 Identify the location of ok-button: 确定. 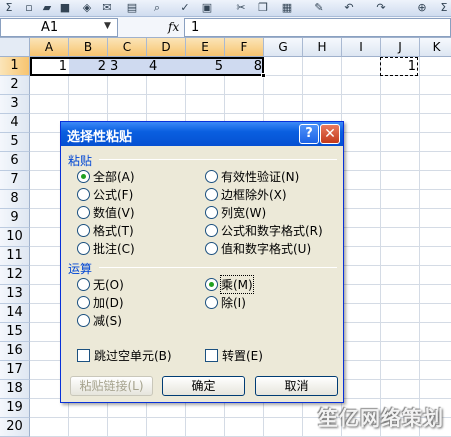
(203, 386).